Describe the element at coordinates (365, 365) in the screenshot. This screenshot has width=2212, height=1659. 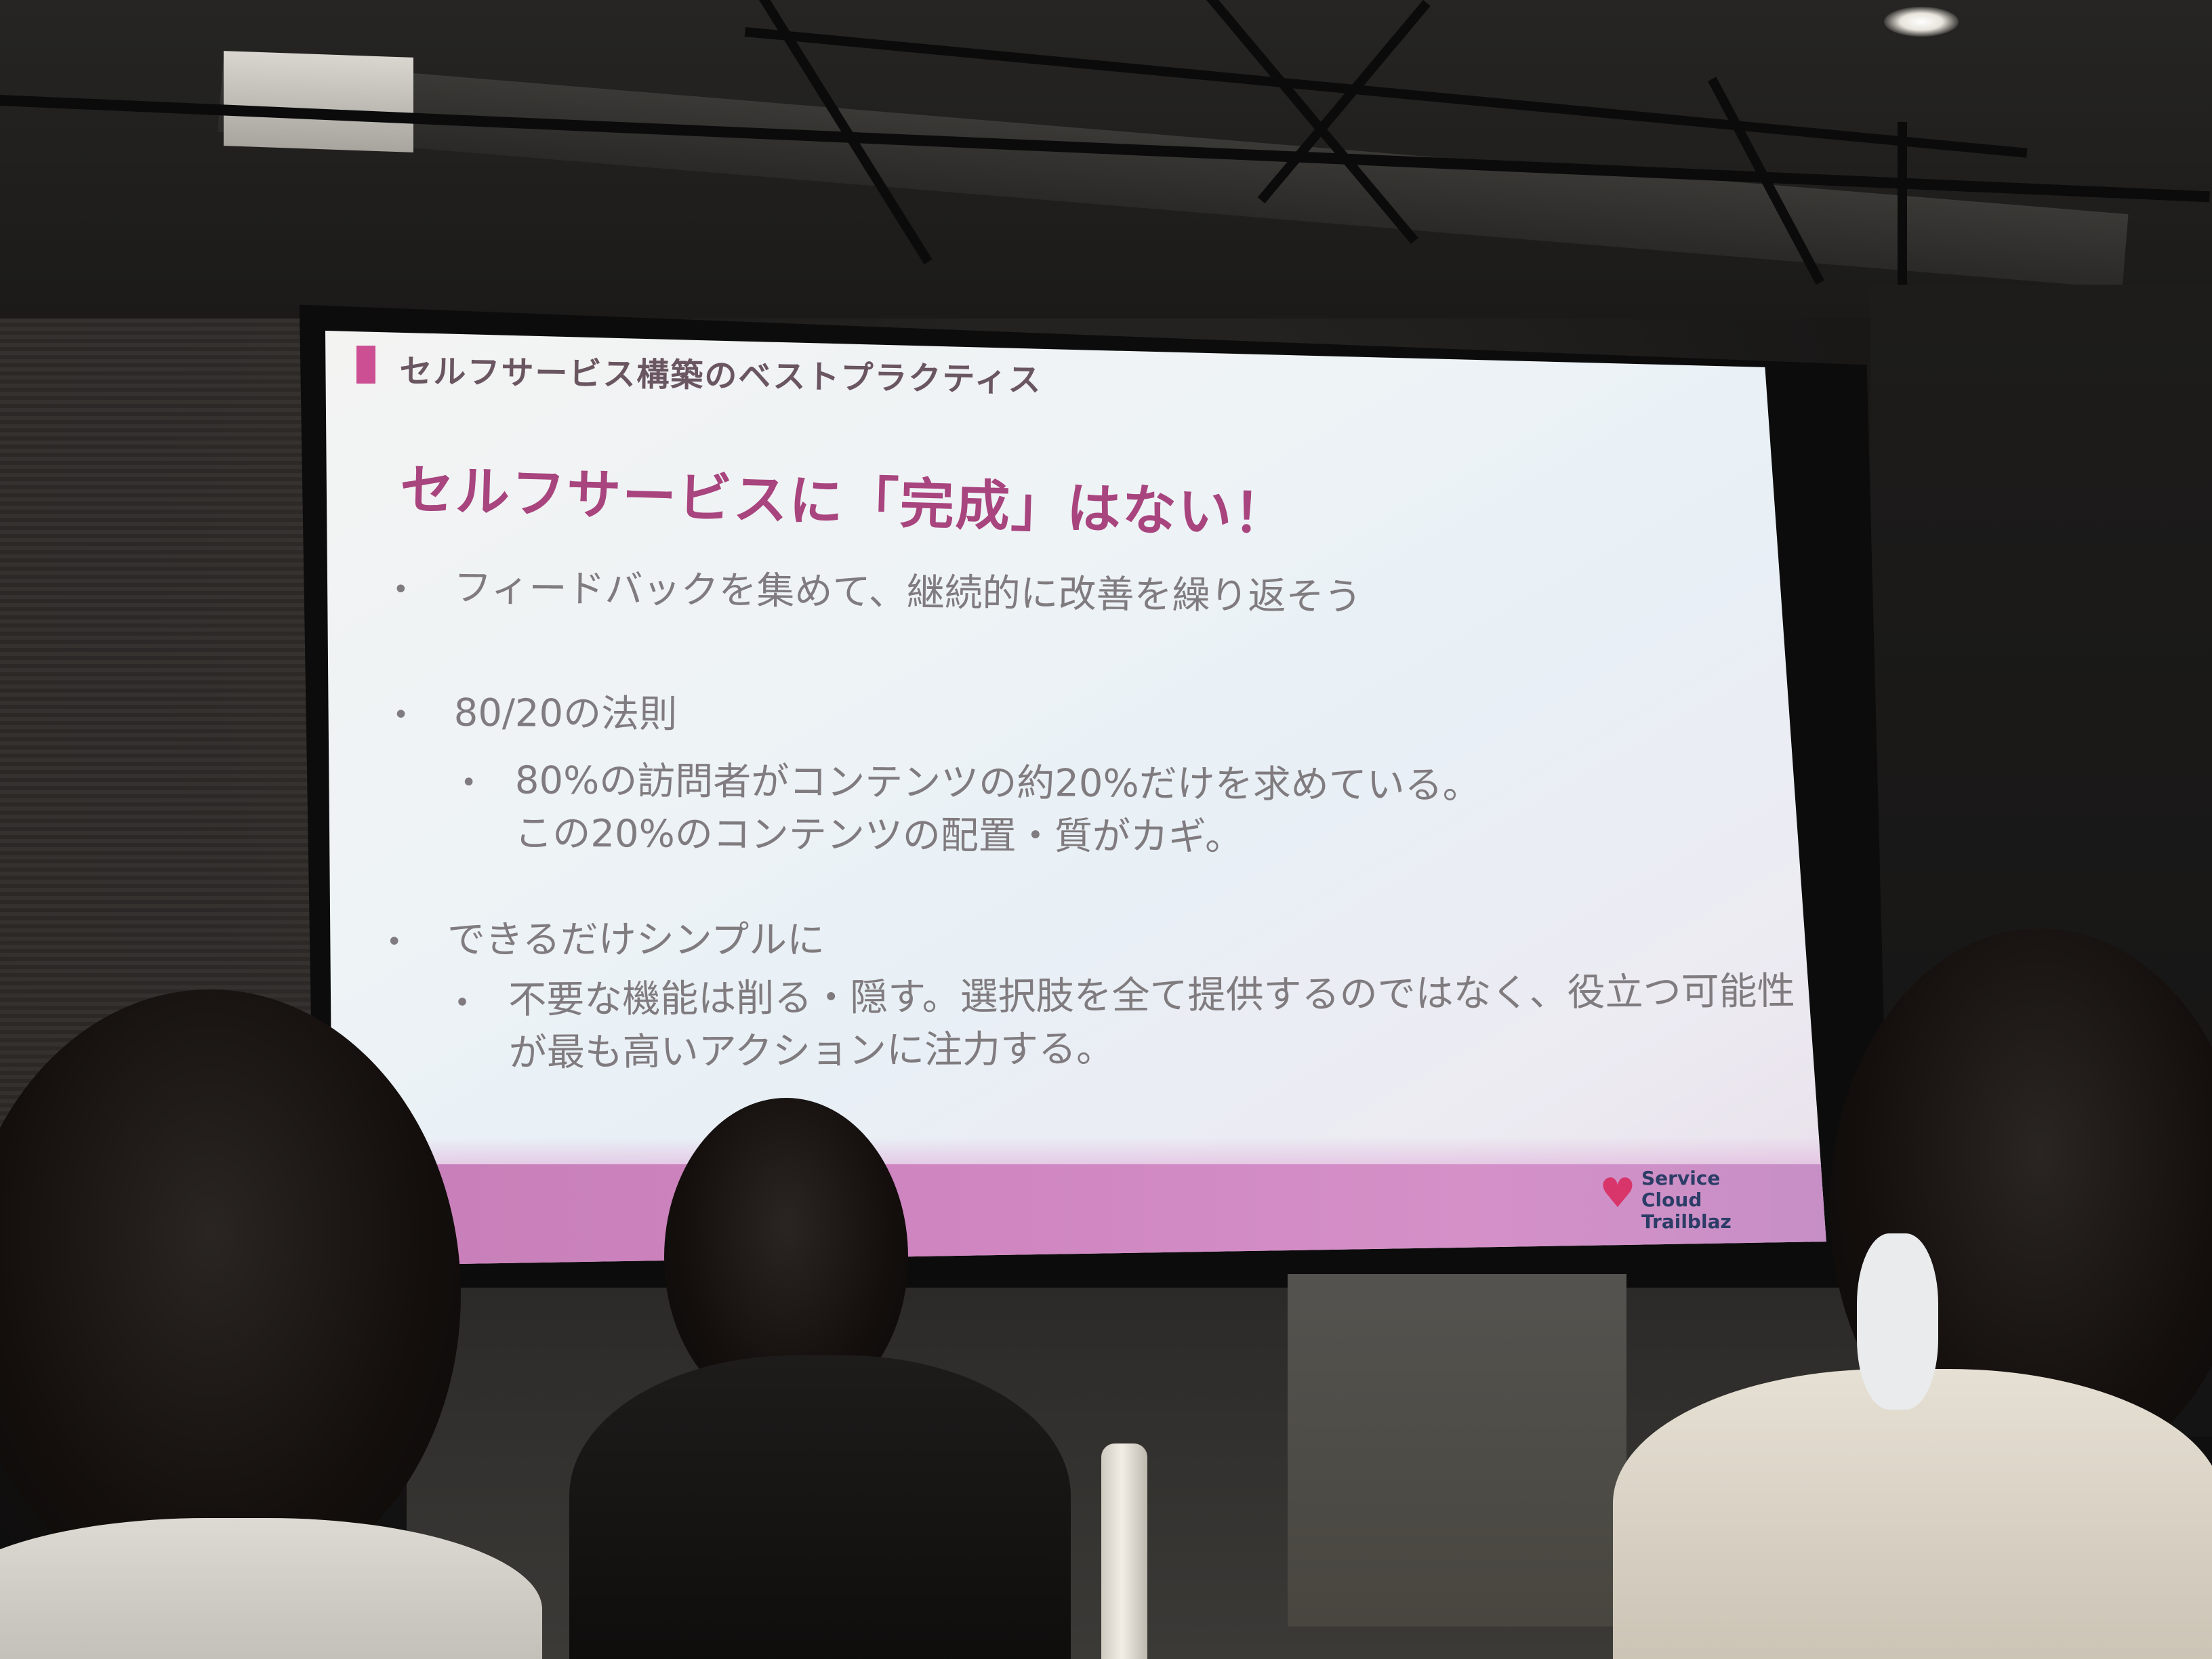
I see `header-accent-bar` at that location.